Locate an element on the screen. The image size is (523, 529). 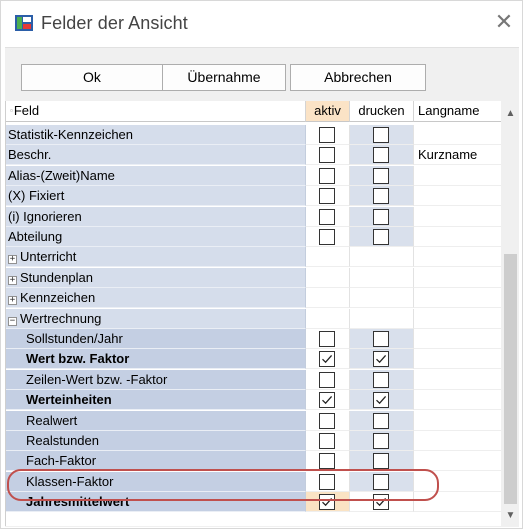
field-name-cell: Realwert is located at coordinates (156, 420).